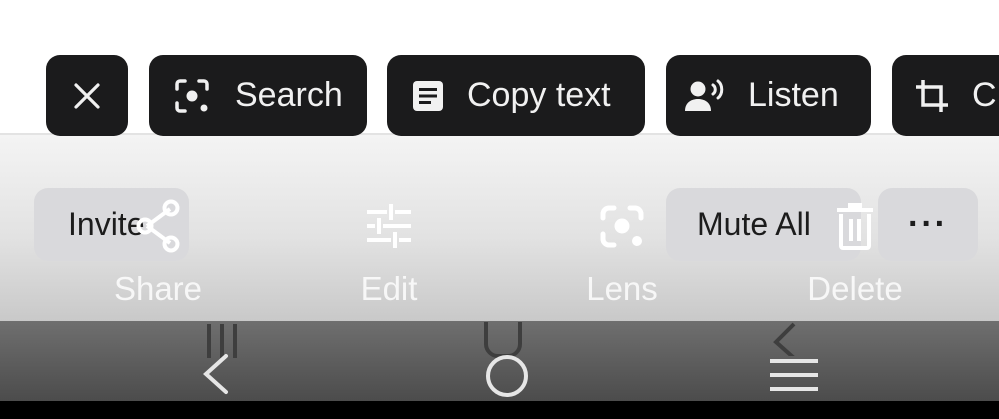 This screenshot has width=999, height=419. Describe the element at coordinates (539, 95) in the screenshot. I see `copy-text-chip-label: Copy text` at that location.